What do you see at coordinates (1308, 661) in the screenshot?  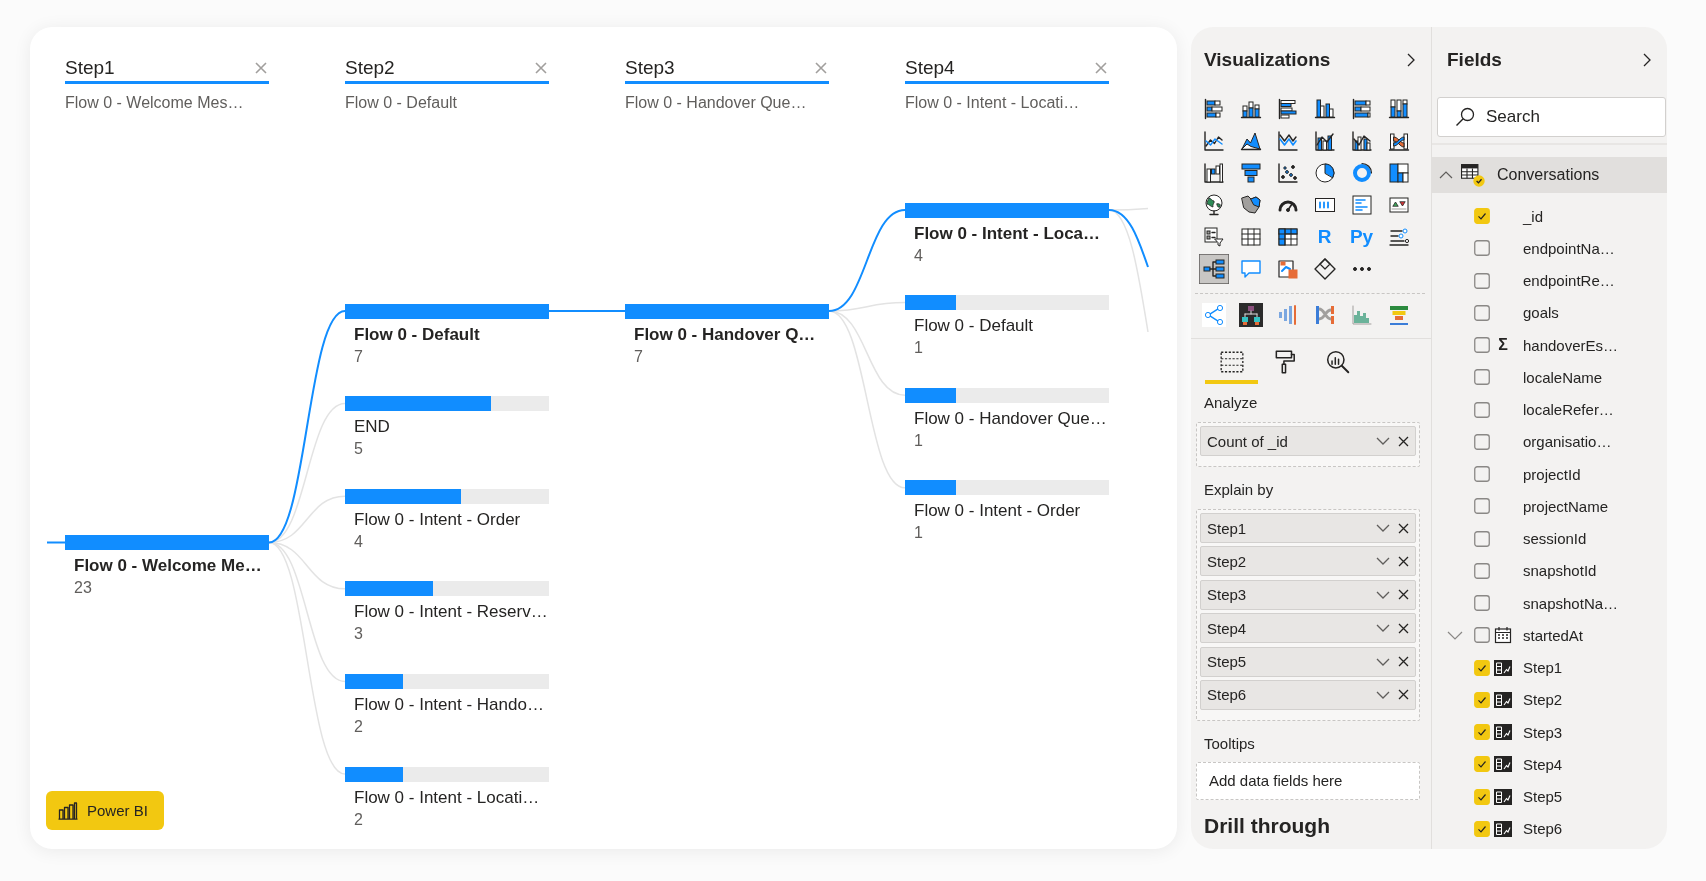 I see `field-well-item: Step5` at bounding box center [1308, 661].